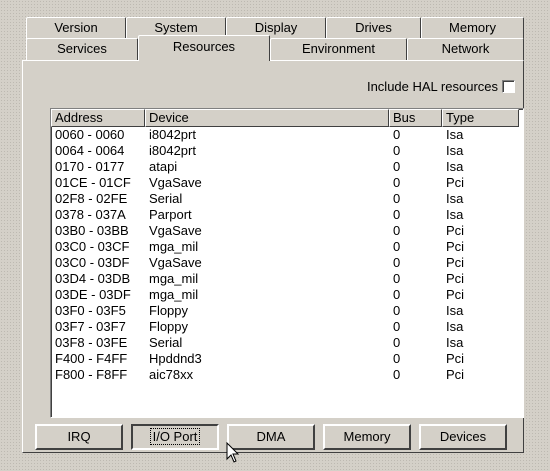 This screenshot has width=550, height=471. I want to click on table-cell: Hpddnd3, so click(175, 358).